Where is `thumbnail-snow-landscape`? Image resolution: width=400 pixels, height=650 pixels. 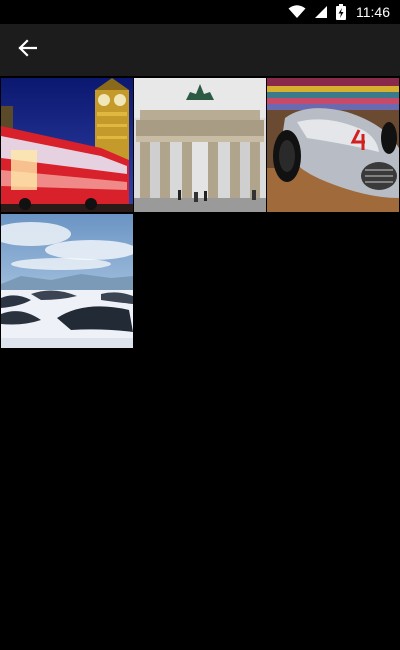 thumbnail-snow-landscape is located at coordinates (67, 281).